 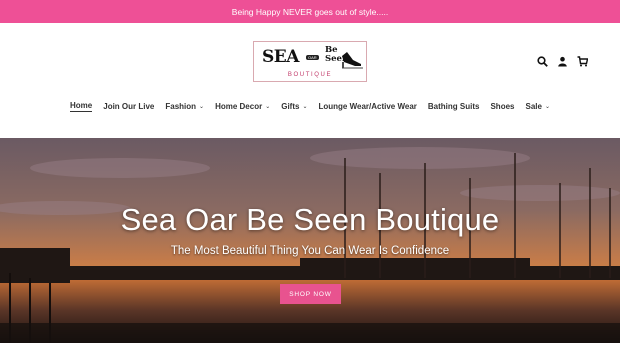 I want to click on logo: SEA OAR Be Seen BOUTIQUE, so click(x=310, y=61).